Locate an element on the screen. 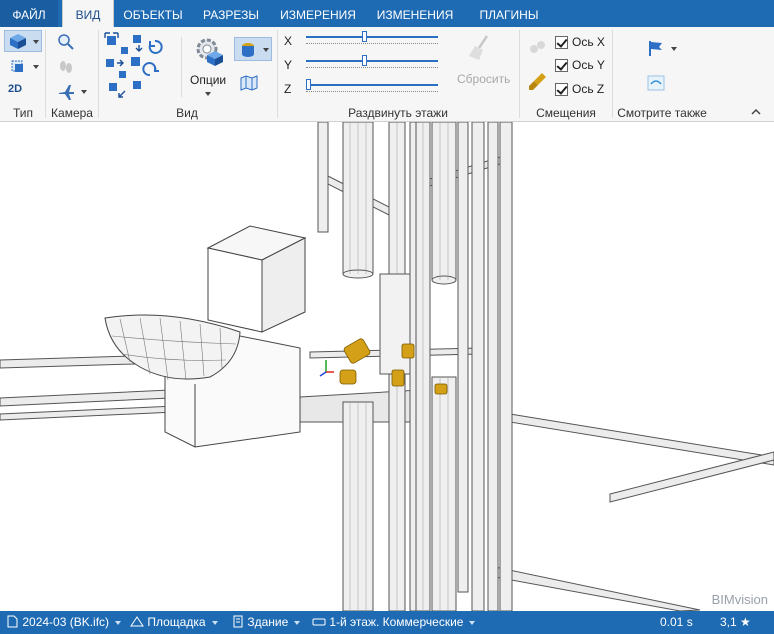  offset-checkbox-label: Ось Z is located at coordinates (588, 89).